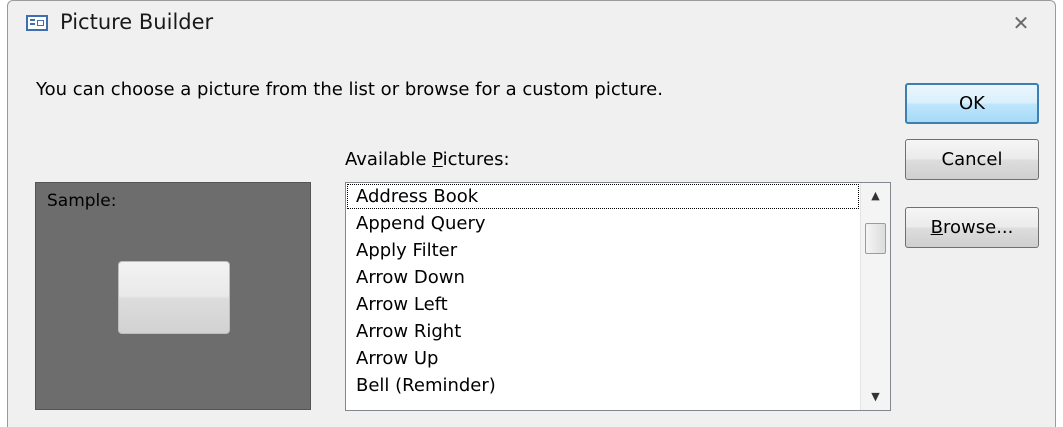 The width and height of the screenshot is (1063, 427). Describe the element at coordinates (875, 196) in the screenshot. I see `scroll-up-arrow-icon: ▲` at that location.